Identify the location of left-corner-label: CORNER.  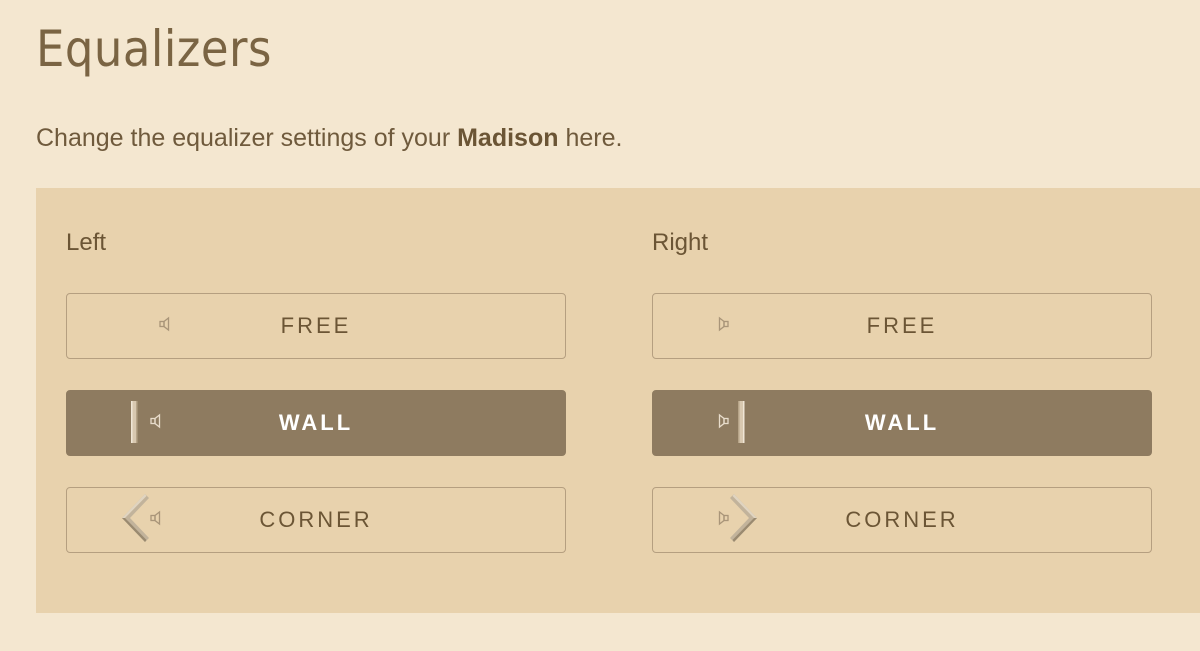
(316, 519).